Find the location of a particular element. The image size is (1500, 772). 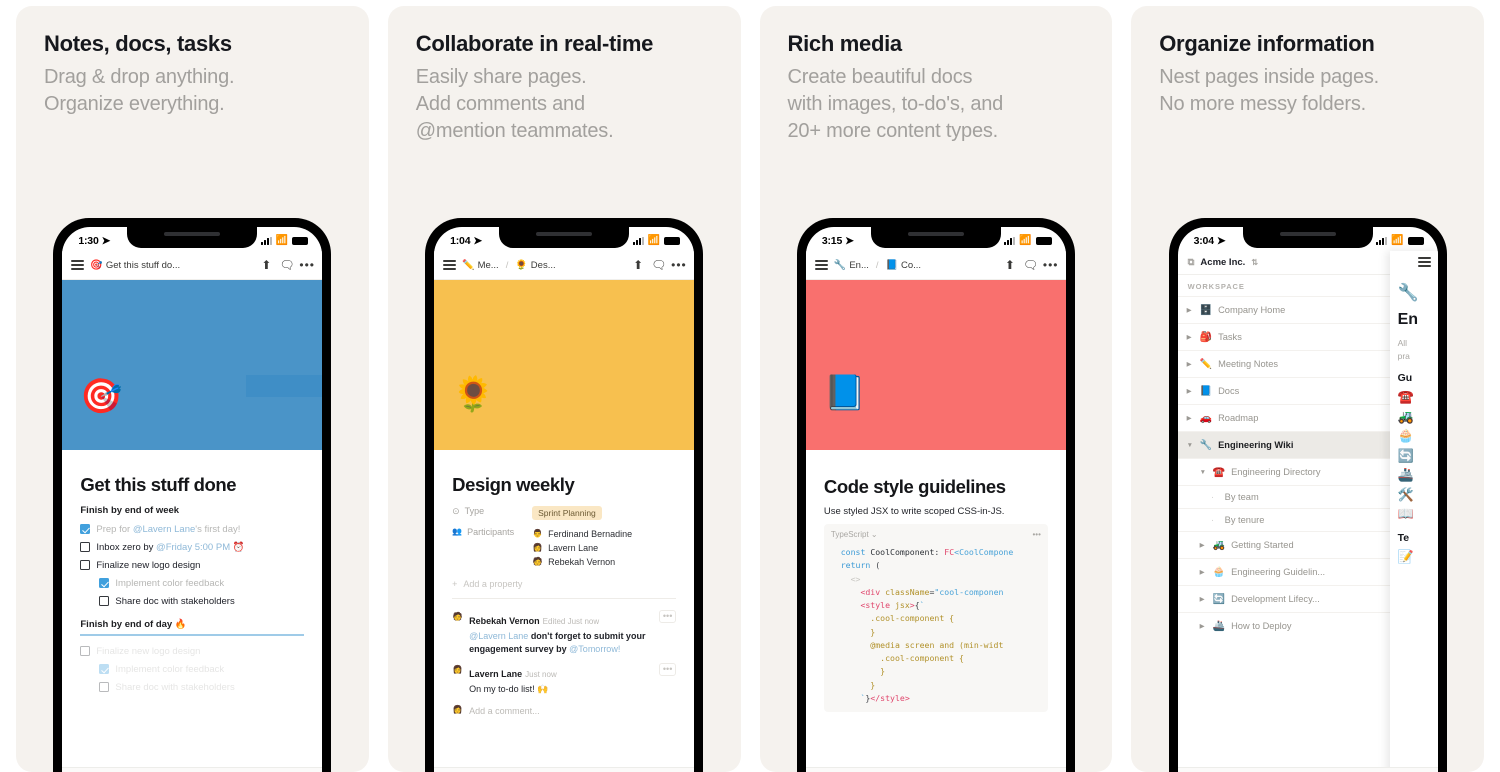

page-emoji-icon: 🚗 is located at coordinates (1206, 418).